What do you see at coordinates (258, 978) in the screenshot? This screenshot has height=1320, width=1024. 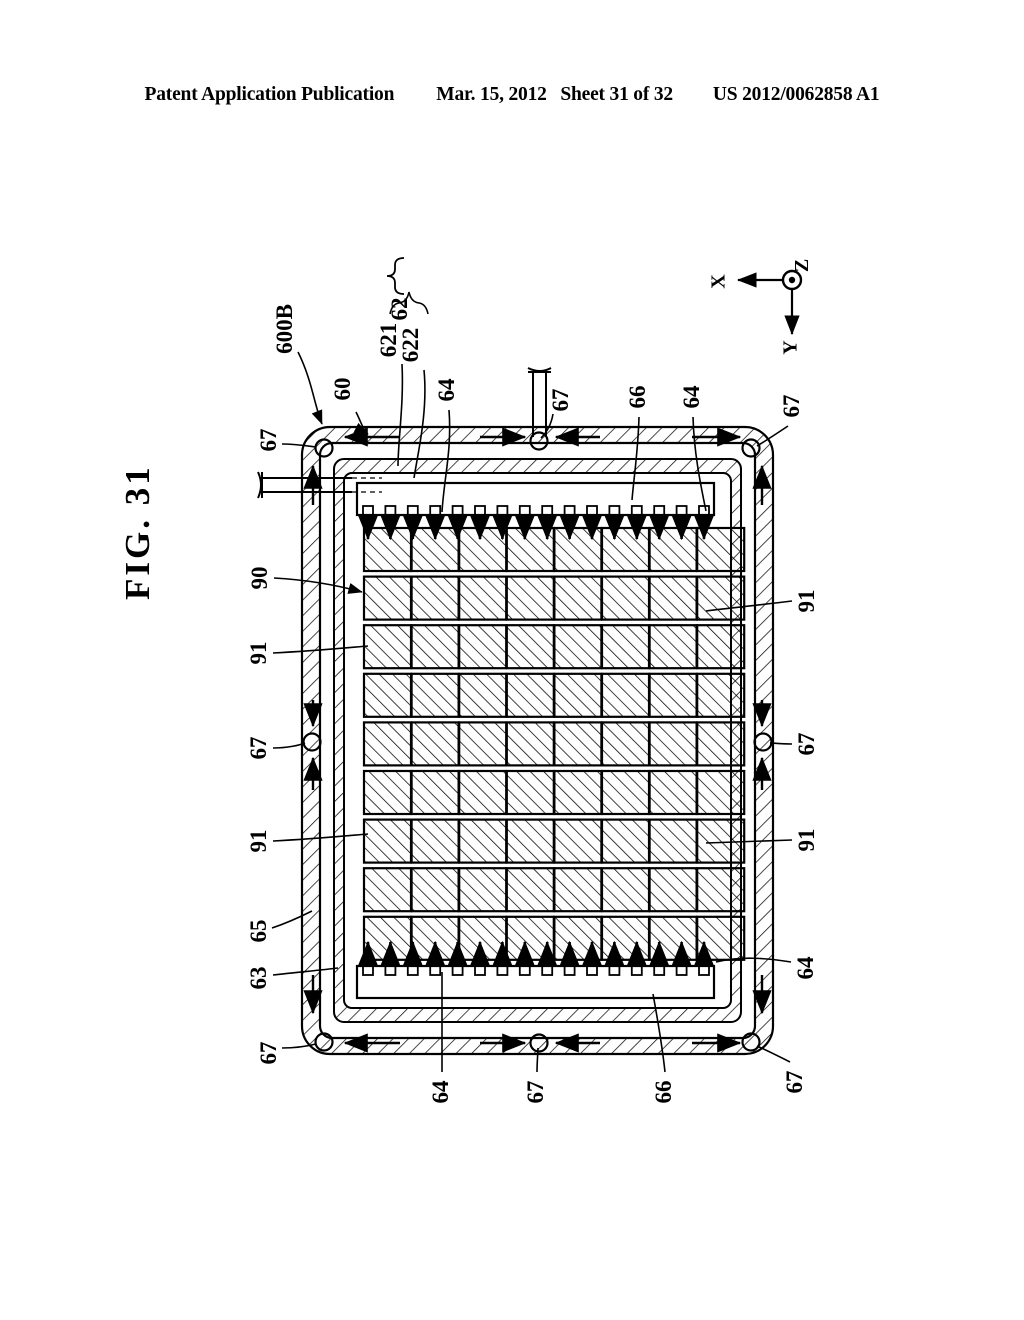 I see `ref-label-63: 63` at bounding box center [258, 978].